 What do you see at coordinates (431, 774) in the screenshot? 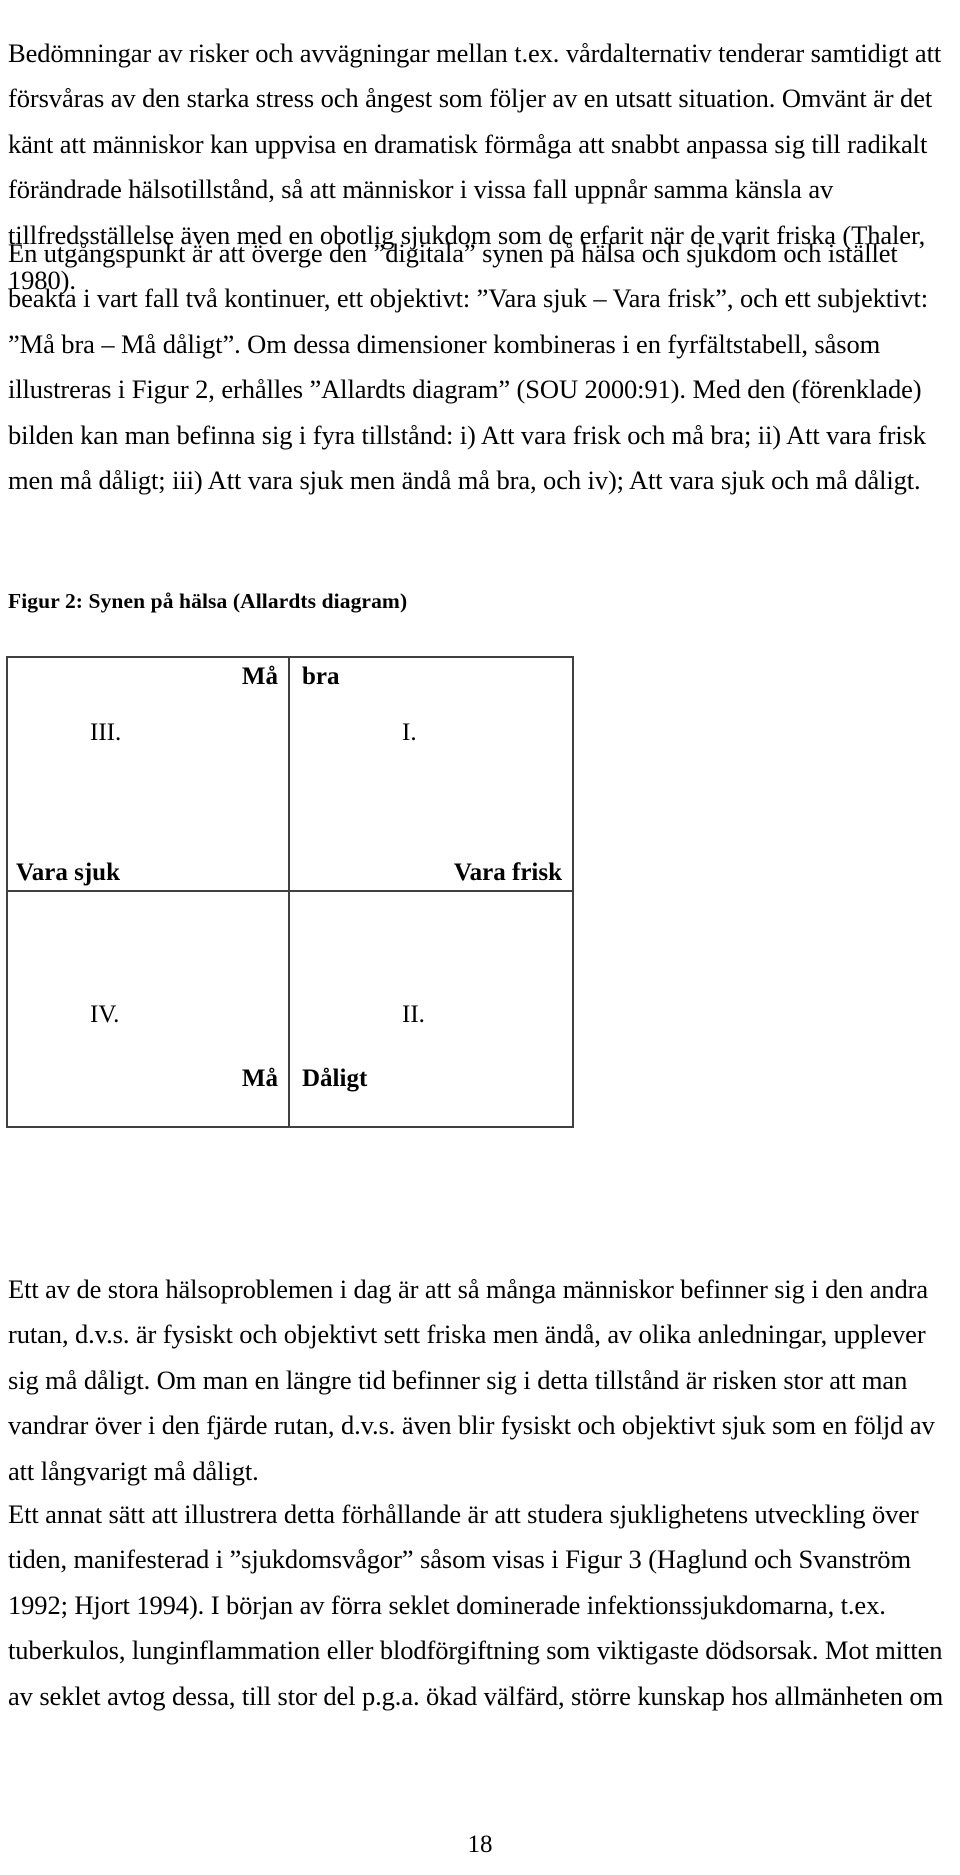
I see `quadrant-top-right: bra I. Vara frisk` at bounding box center [431, 774].